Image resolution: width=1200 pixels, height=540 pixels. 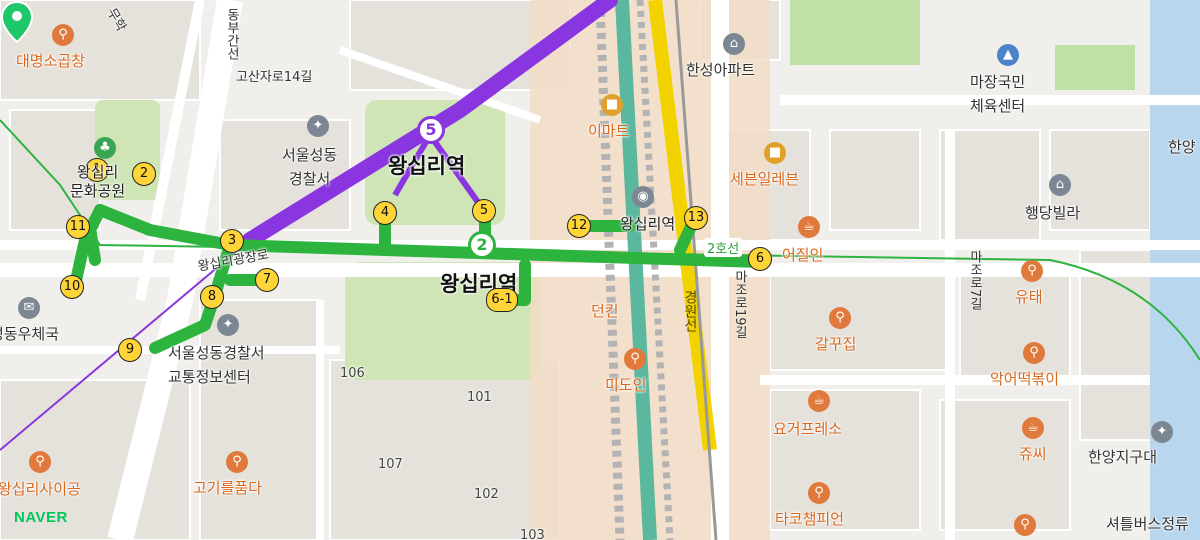 I want to click on place-jussi: 쥬씨, so click(x=1033, y=453).